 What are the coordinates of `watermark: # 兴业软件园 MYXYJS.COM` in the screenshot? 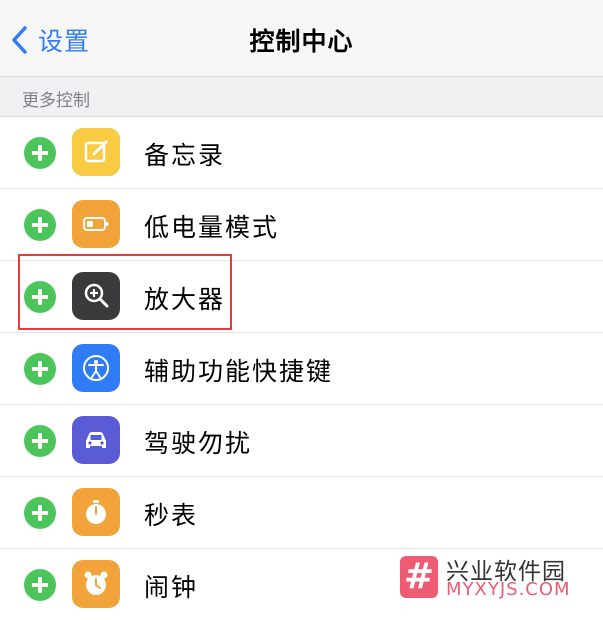 It's located at (498, 577).